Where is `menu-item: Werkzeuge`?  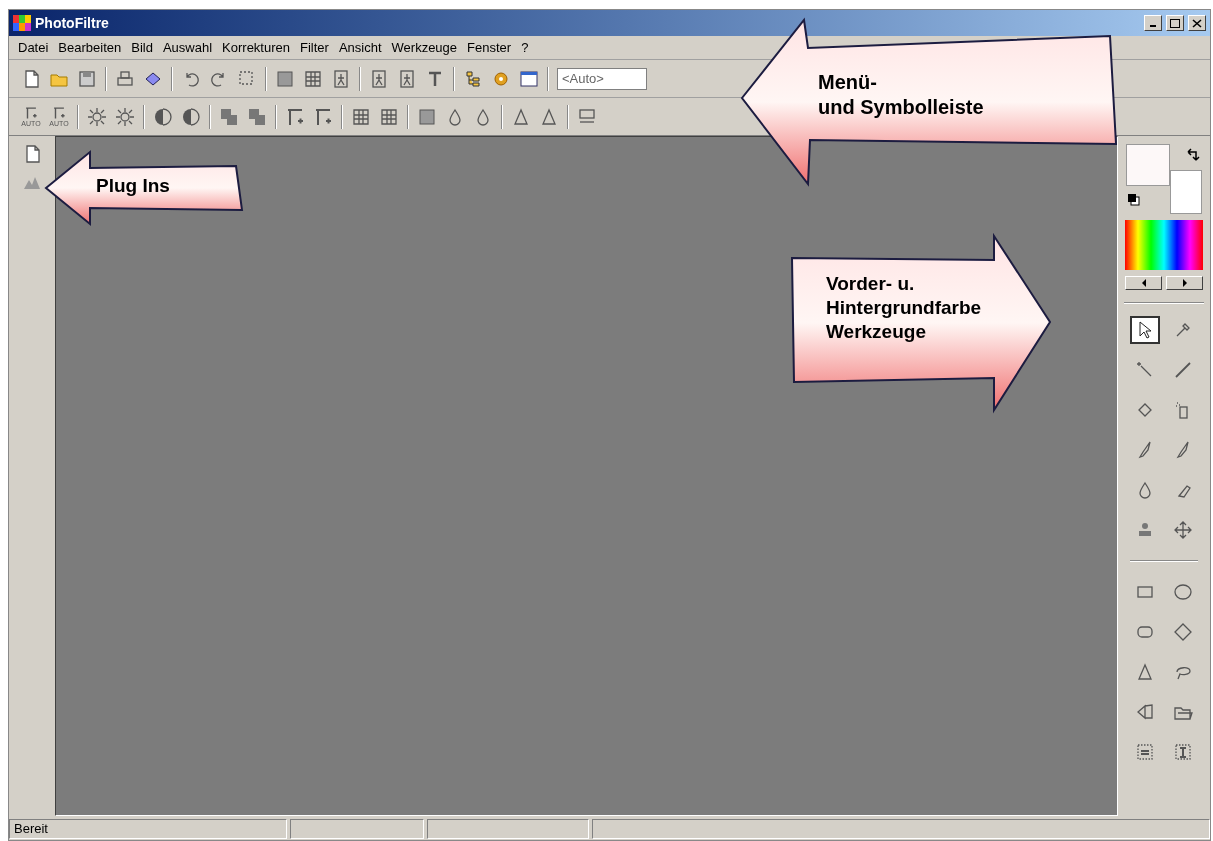
menu-item: Werkzeuge is located at coordinates (424, 47).